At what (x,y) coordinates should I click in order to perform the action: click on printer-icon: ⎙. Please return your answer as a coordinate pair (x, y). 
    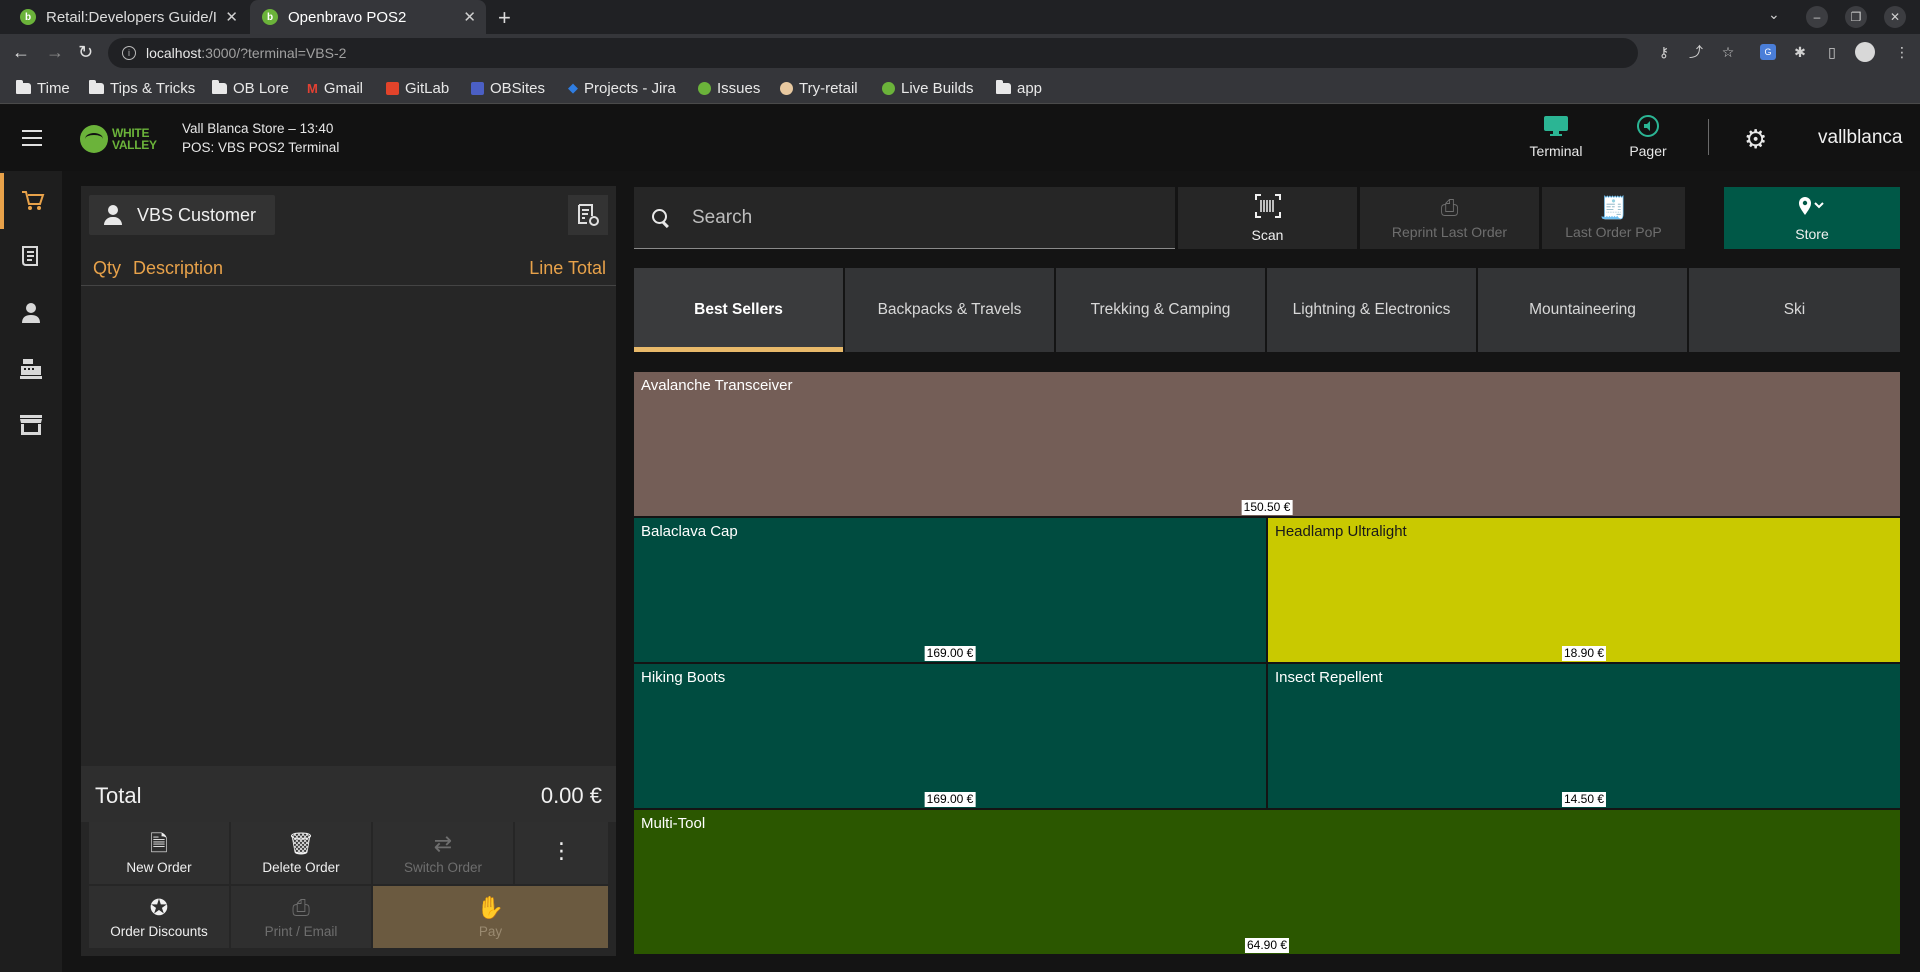
    Looking at the image, I should click on (301, 907).